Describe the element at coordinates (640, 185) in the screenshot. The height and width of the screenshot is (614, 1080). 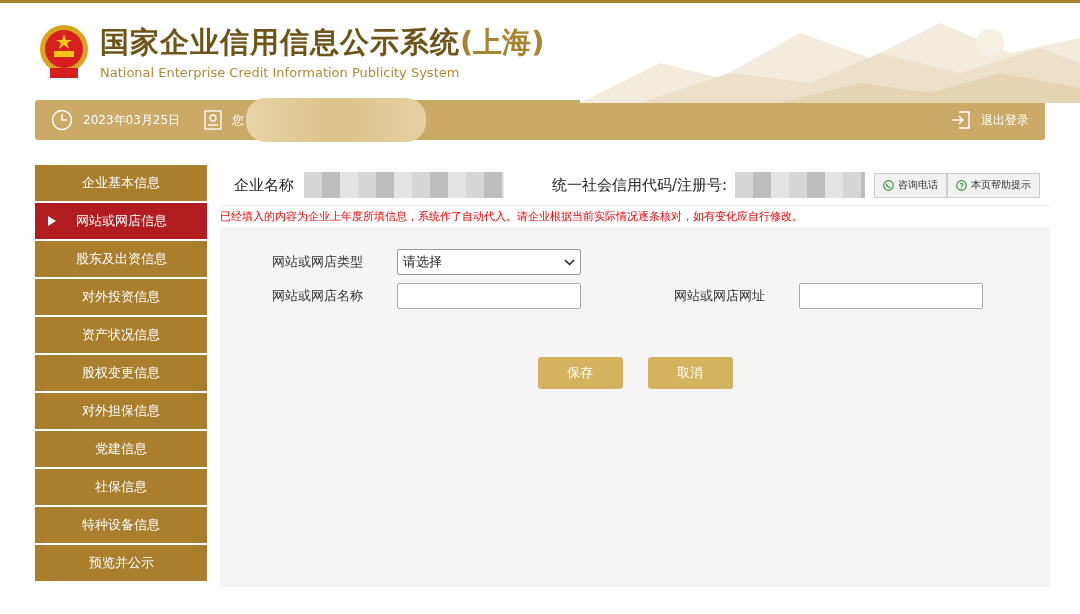
I see `credit-code-label: 统一社会信用代码/注册号:` at that location.